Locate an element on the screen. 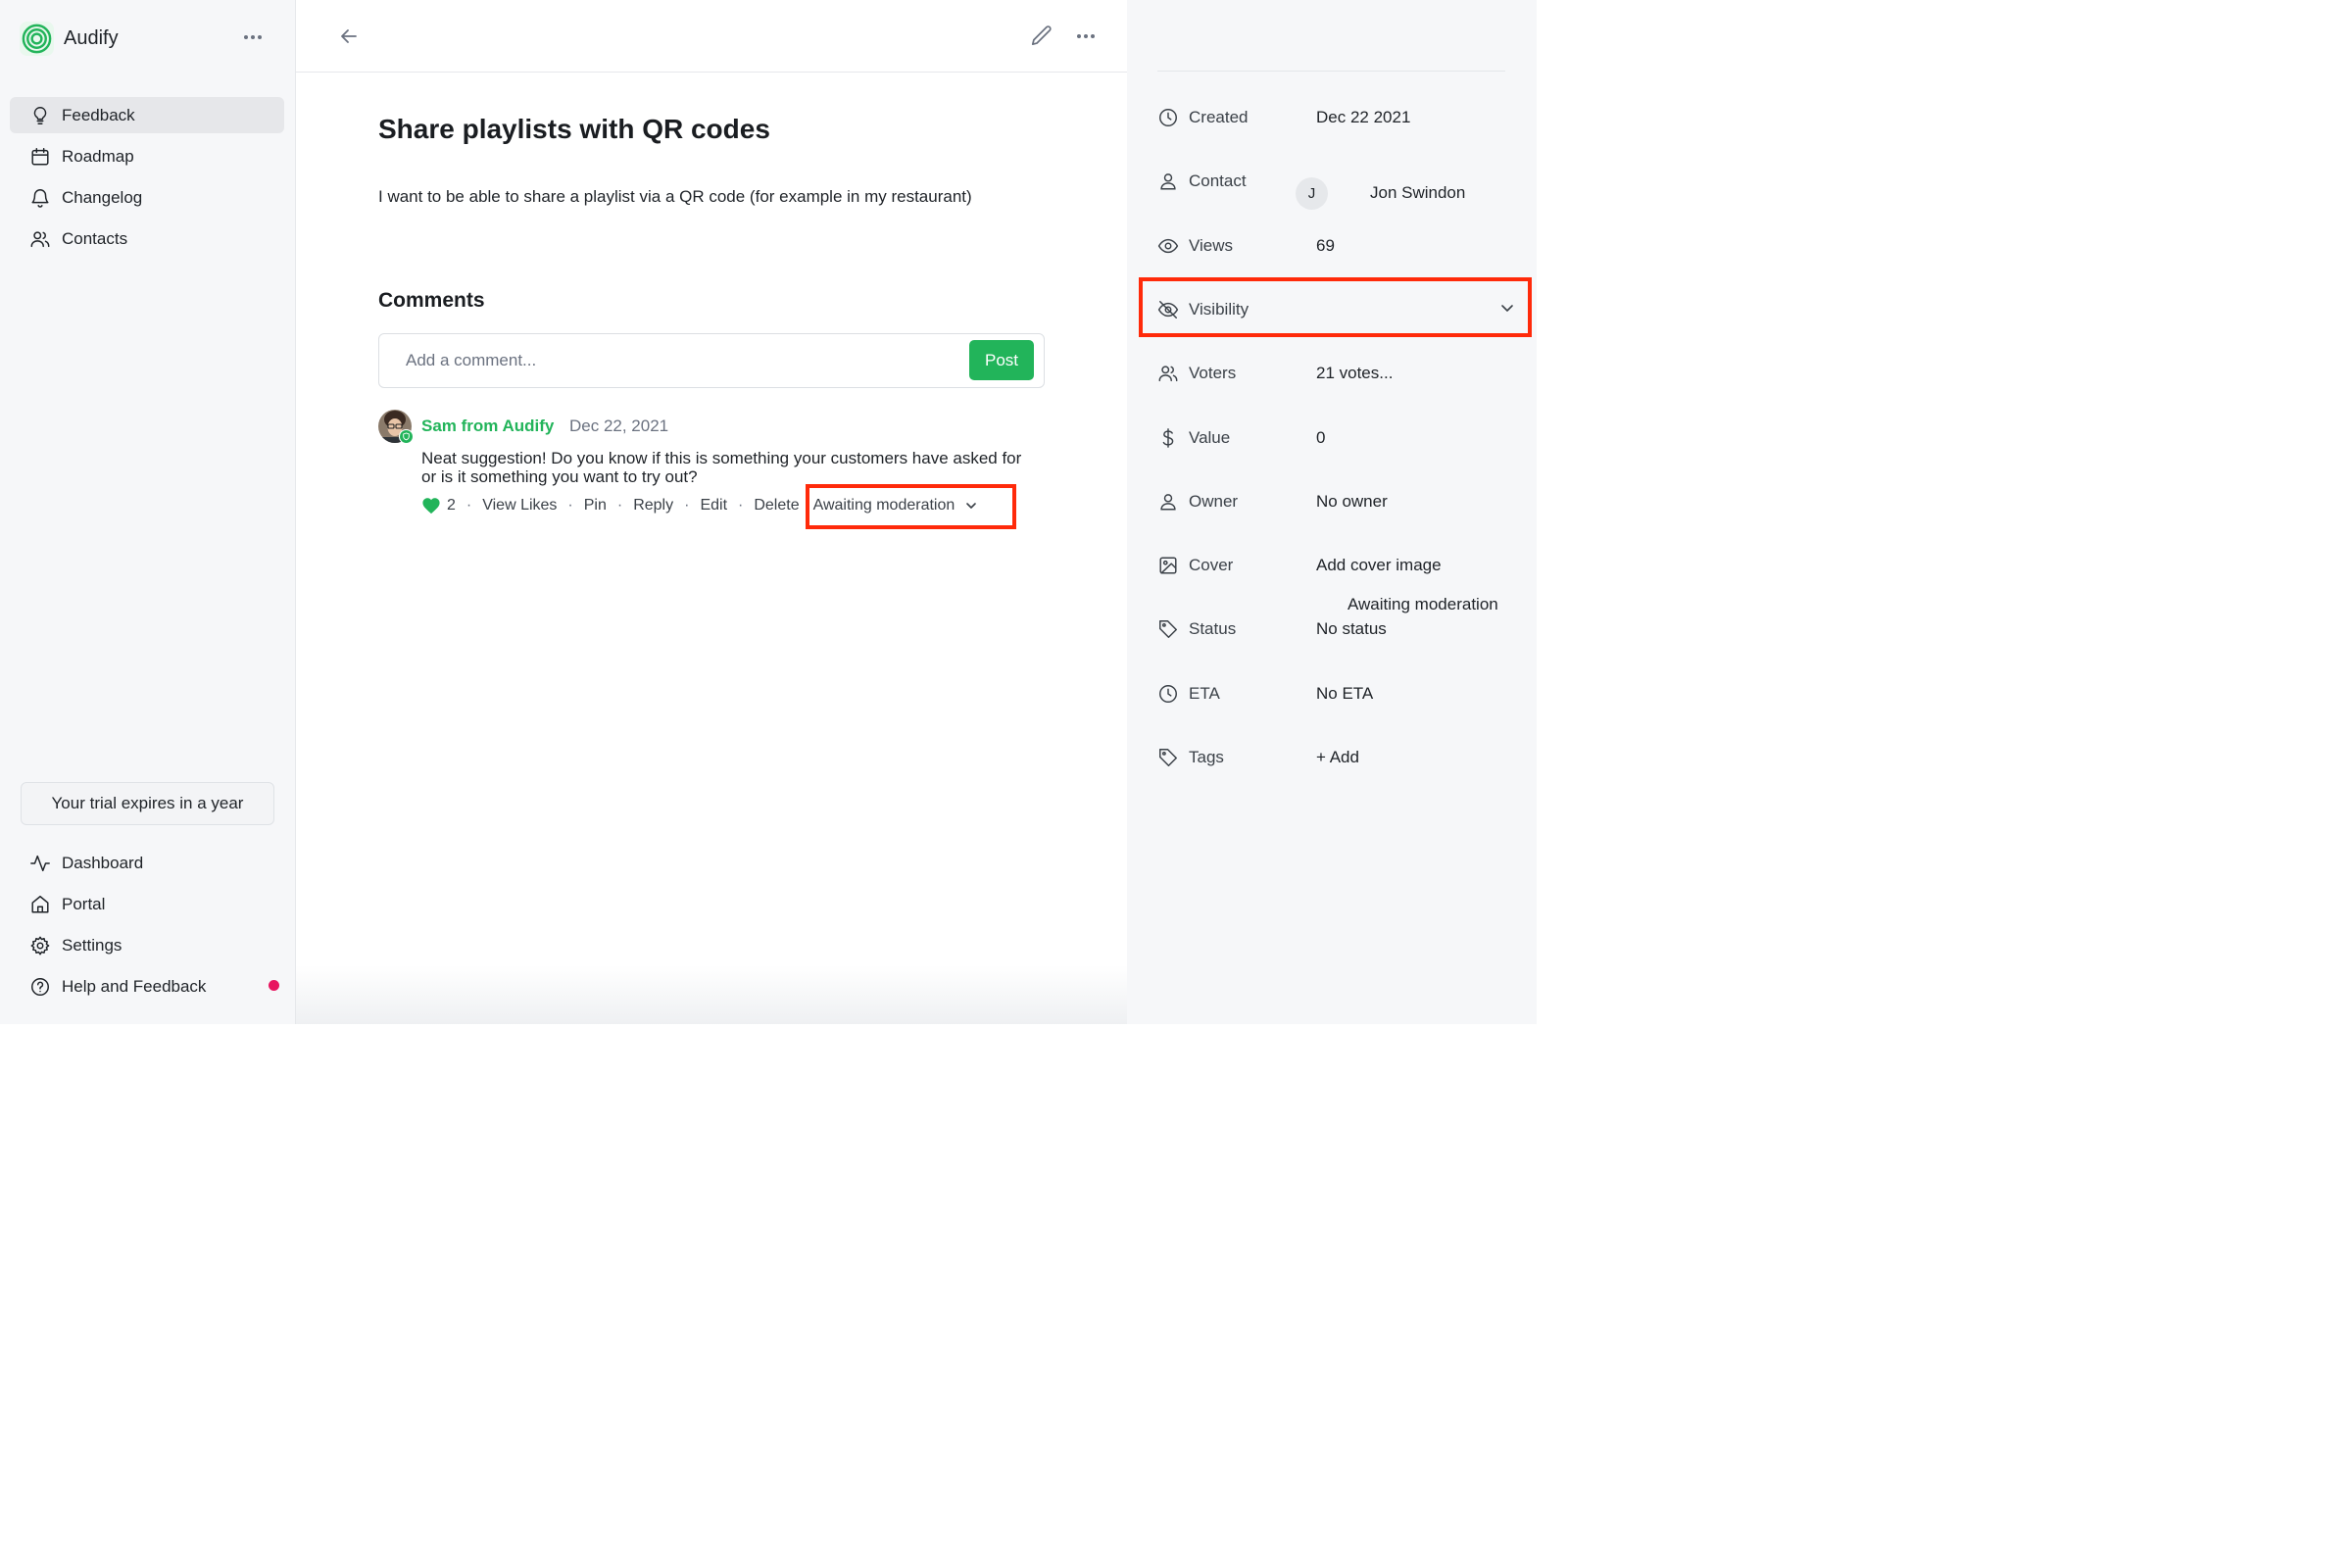  topbar is located at coordinates (711, 36).